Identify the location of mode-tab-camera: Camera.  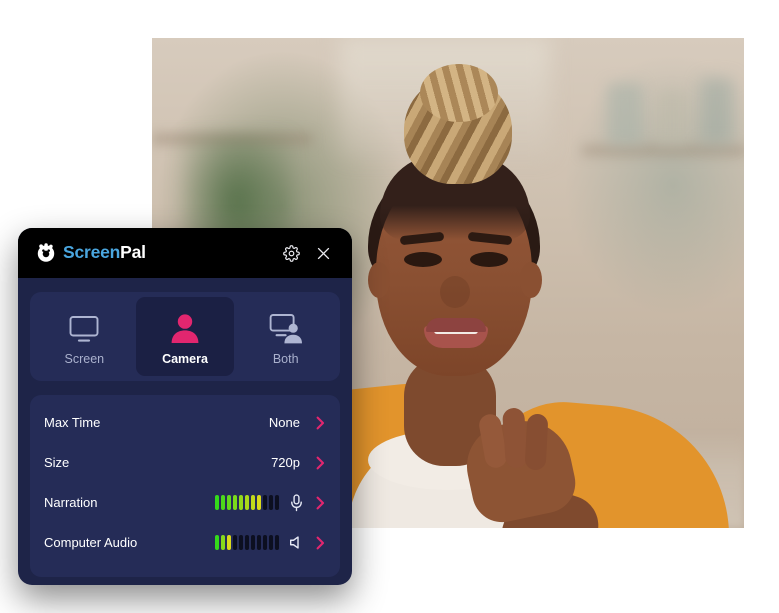
(185, 336).